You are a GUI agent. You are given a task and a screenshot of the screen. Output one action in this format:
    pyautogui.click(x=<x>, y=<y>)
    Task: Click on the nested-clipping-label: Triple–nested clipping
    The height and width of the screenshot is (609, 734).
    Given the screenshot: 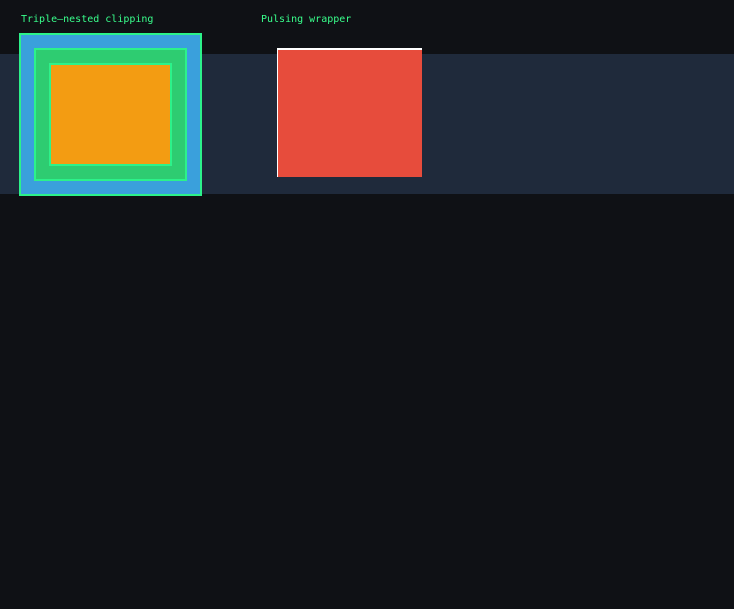 What is the action you would take?
    pyautogui.click(x=87, y=19)
    